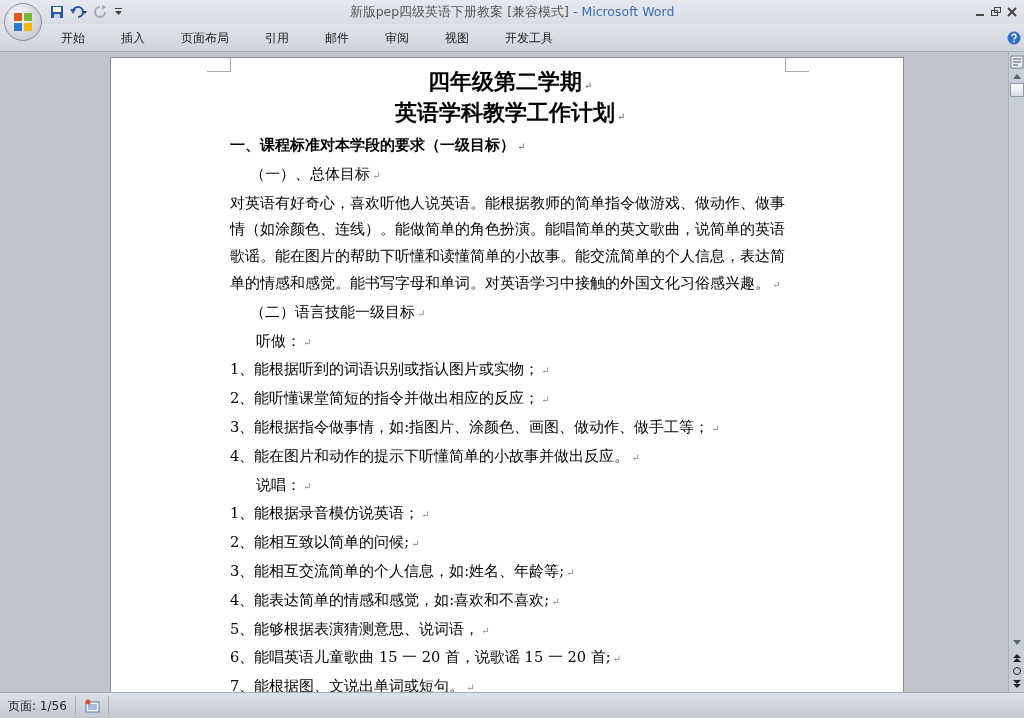 This screenshot has height=718, width=1024. Describe the element at coordinates (337, 37) in the screenshot. I see `ribbon-tab: 邮件` at that location.